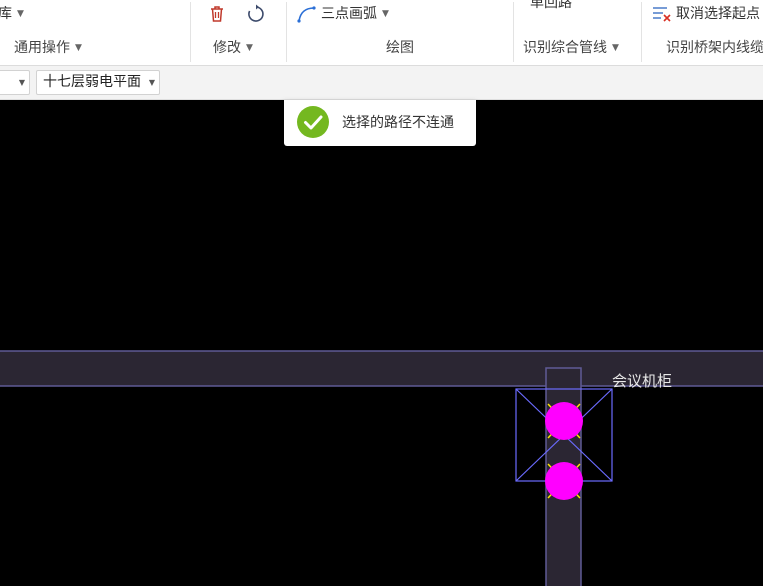 The width and height of the screenshot is (763, 586). I want to click on layer-select: ▼, so click(15, 82).